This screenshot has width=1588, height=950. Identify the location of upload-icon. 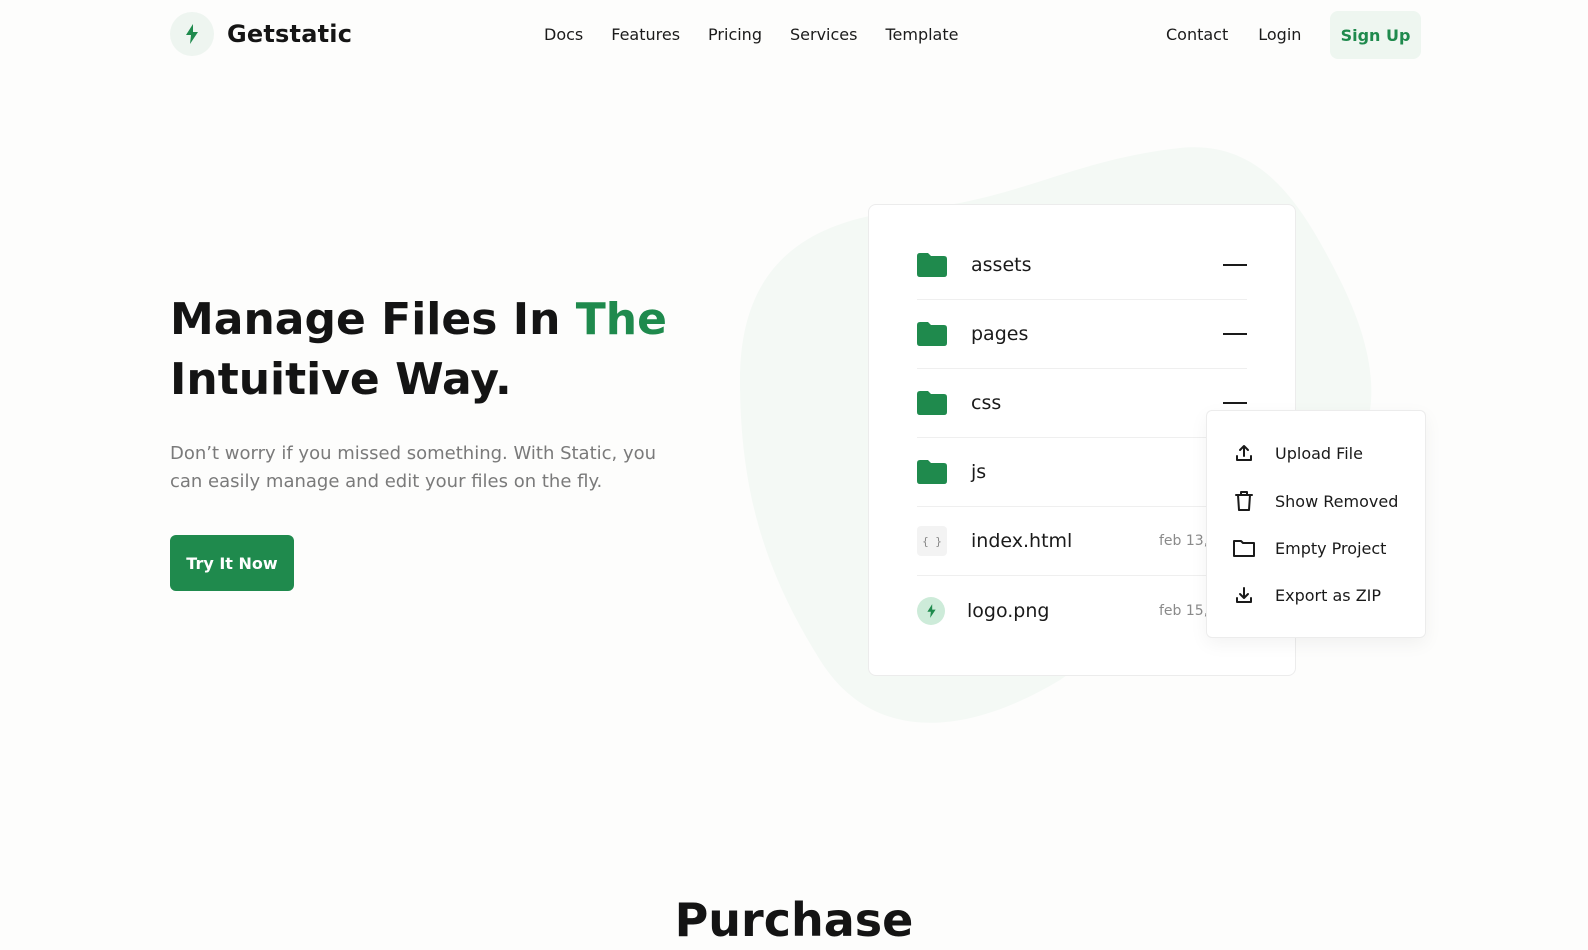
(1244, 453).